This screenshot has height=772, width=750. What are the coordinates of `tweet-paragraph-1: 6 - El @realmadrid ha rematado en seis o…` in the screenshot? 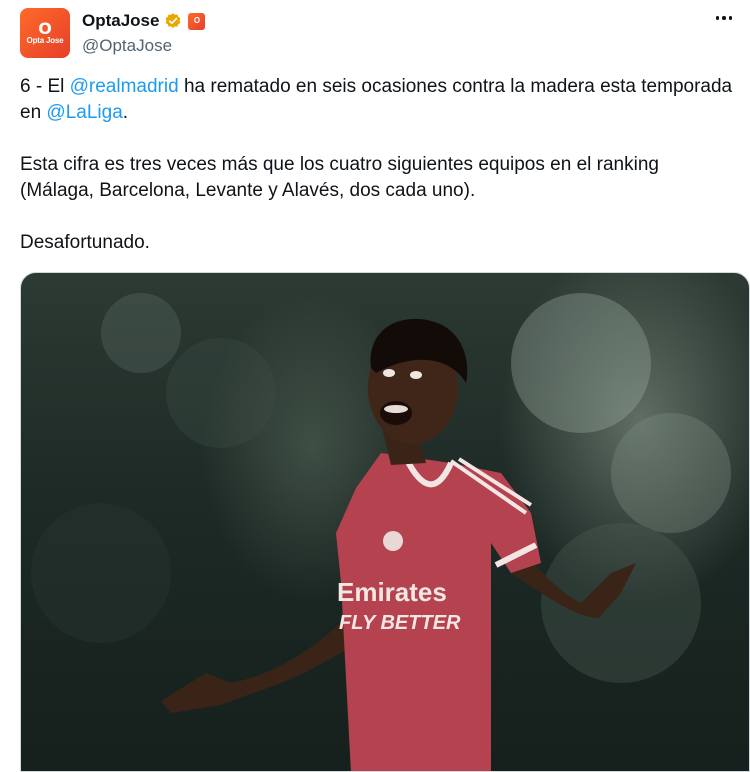 It's located at (377, 100).